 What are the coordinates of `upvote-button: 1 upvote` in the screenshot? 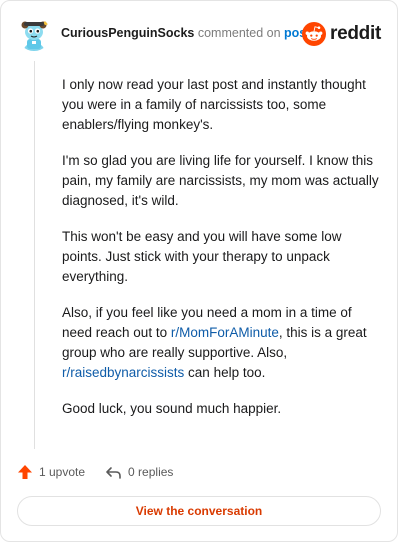 It's located at (51, 472).